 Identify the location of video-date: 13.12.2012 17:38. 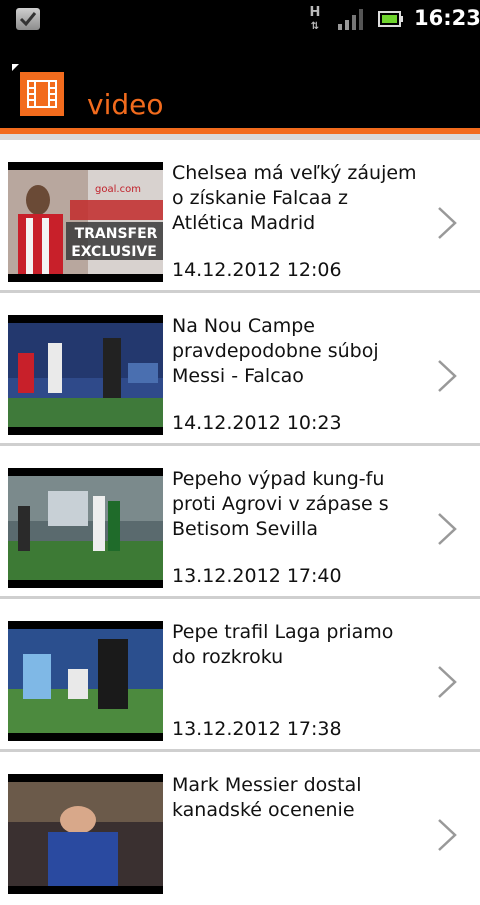
(257, 729).